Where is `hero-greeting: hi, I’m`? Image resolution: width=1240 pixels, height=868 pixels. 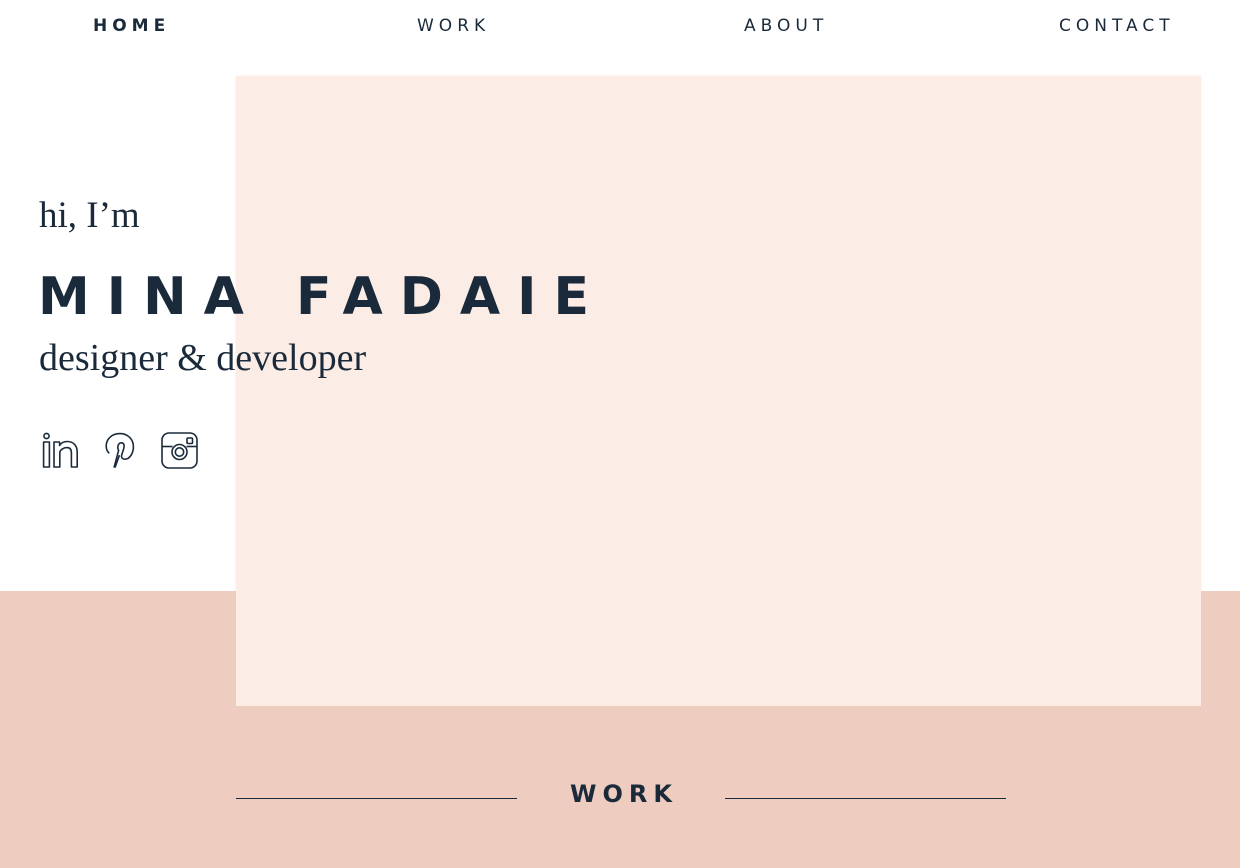
hero-greeting: hi, I’m is located at coordinates (89, 215).